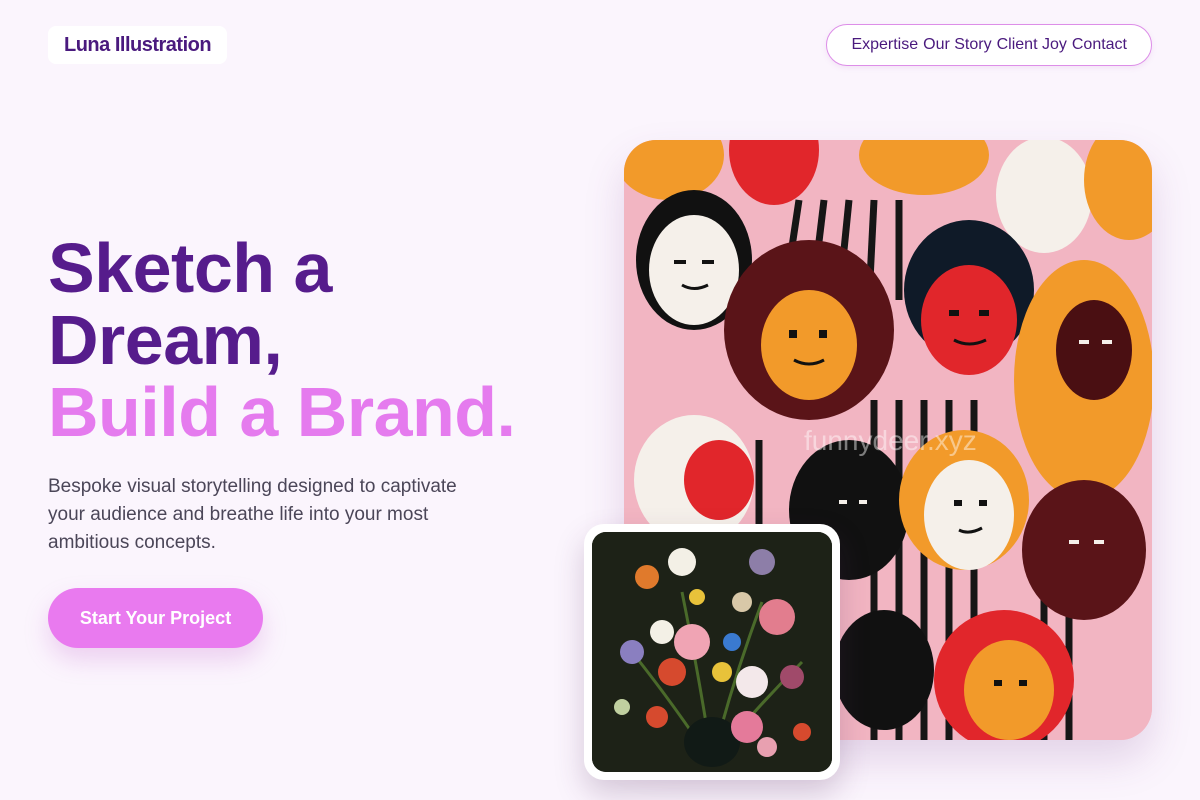  What do you see at coordinates (165, 340) in the screenshot?
I see `headline-line-2: Dream,` at bounding box center [165, 340].